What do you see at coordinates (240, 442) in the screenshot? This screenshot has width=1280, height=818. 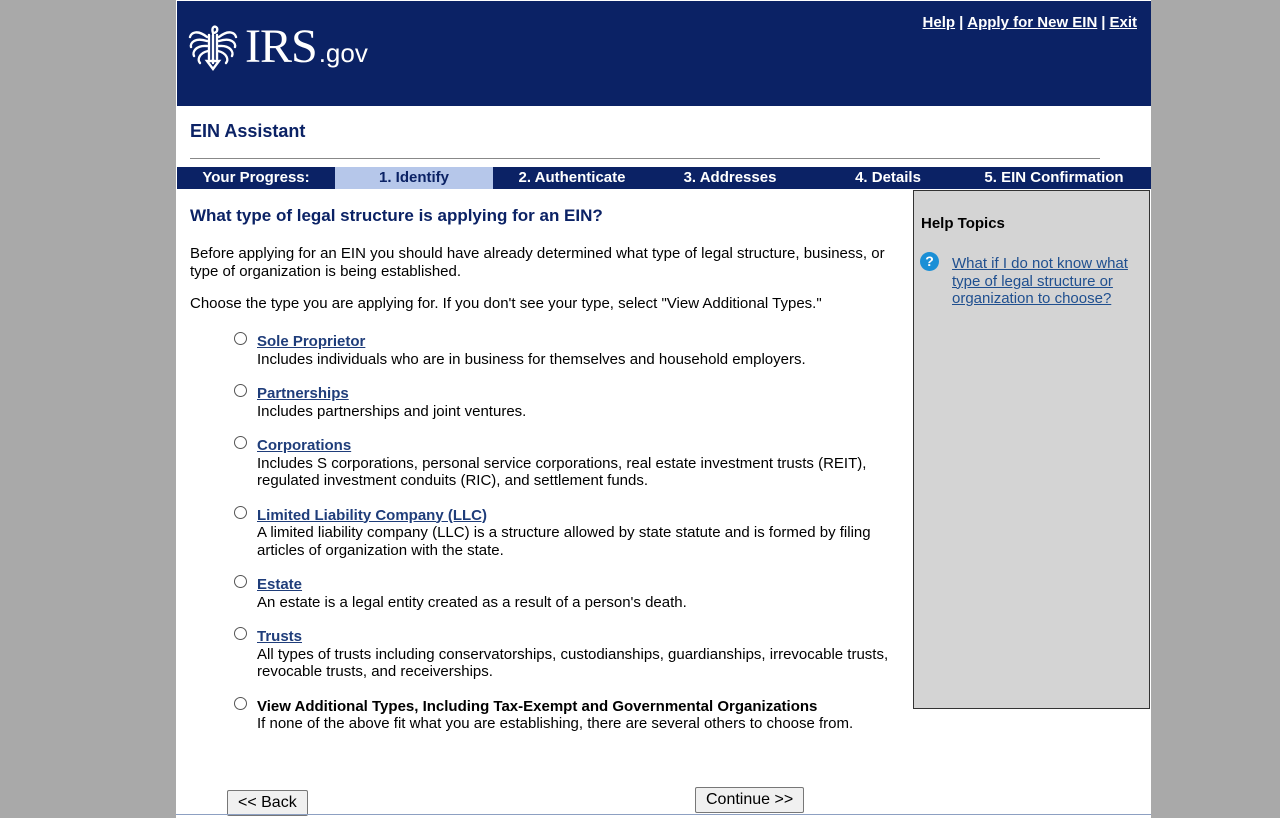 I see `radio-corporations` at bounding box center [240, 442].